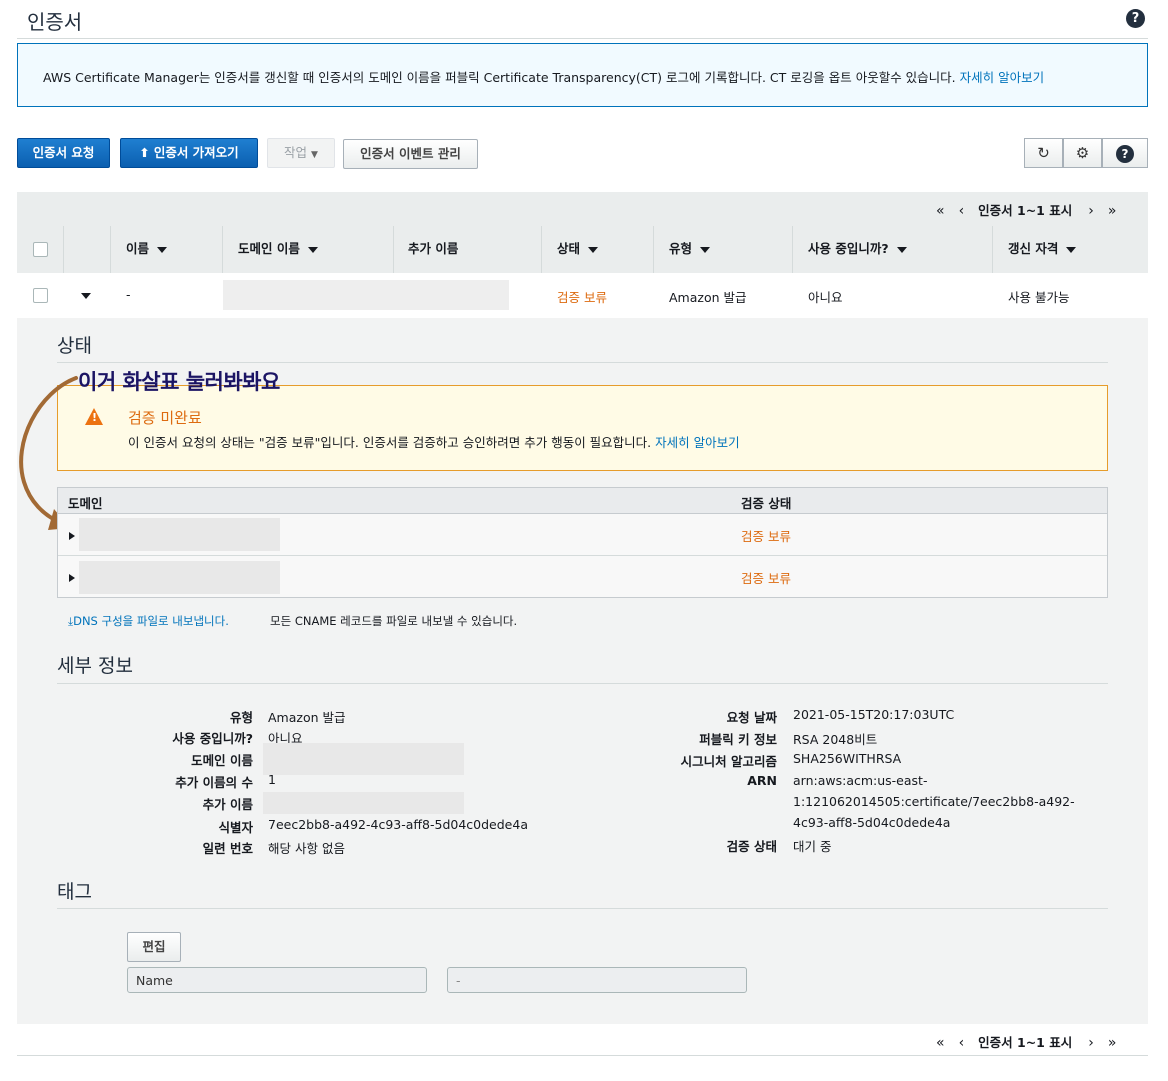 This screenshot has width=1168, height=1081. Describe the element at coordinates (848, 248) in the screenshot. I see `column-in-use-label: 사용 중입니까?` at that location.